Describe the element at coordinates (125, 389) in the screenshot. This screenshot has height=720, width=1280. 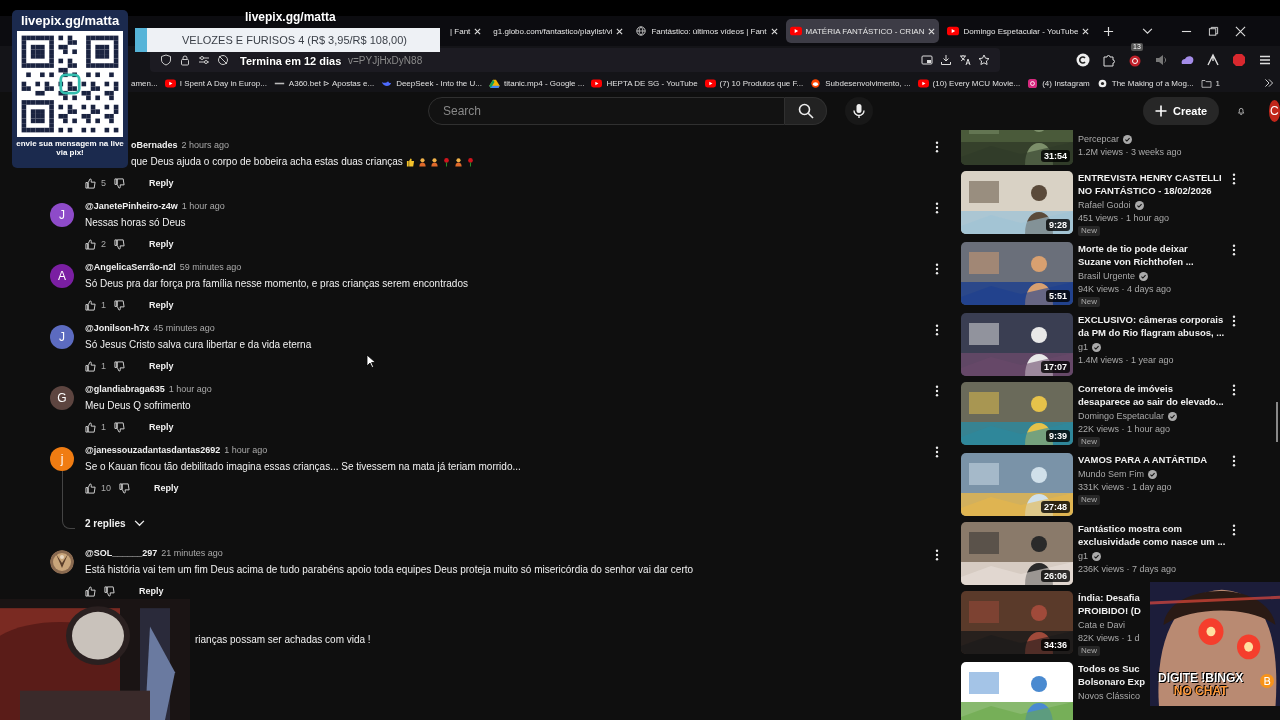
I see `comment-author: @glandiabraga635` at that location.